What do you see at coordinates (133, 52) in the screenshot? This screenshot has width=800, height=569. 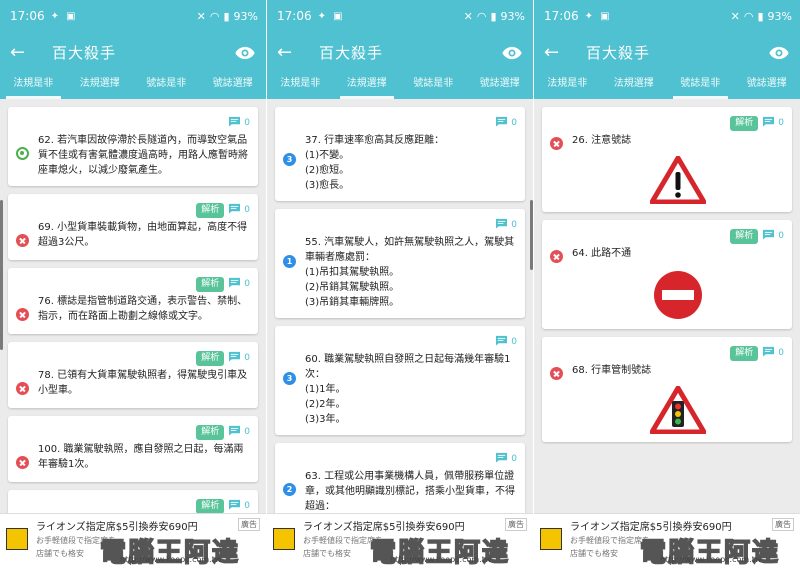 I see `app-bar: ←百大殺手` at bounding box center [133, 52].